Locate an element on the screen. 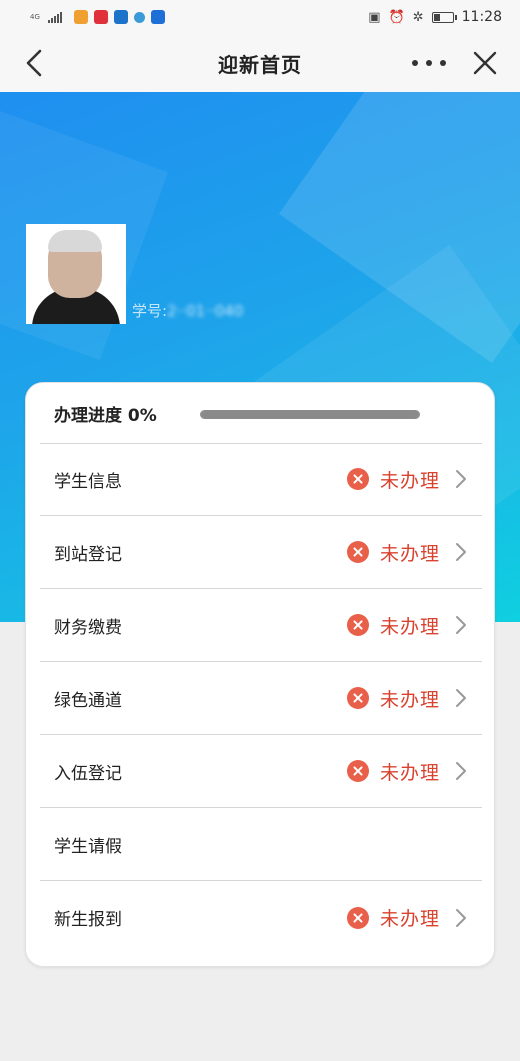 The width and height of the screenshot is (520, 1061). student-id: 学号:2··01··040 is located at coordinates (187, 310).